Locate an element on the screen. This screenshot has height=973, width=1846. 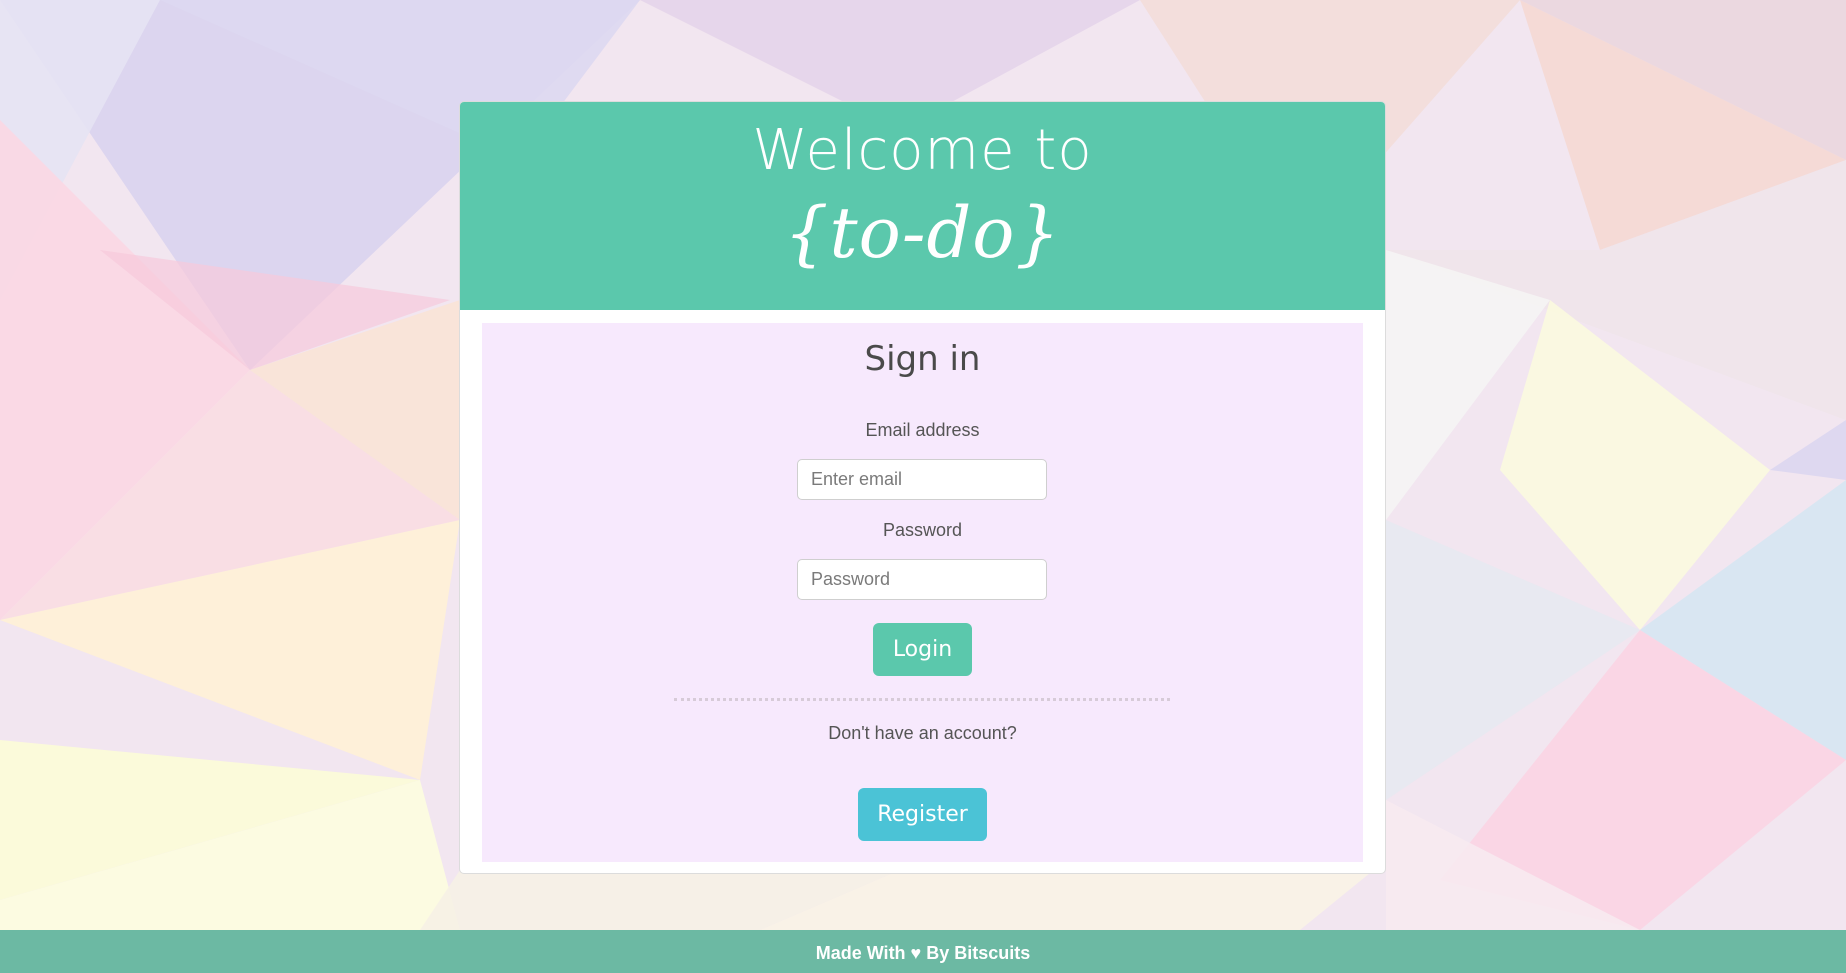
welcome-heading: Welcome to is located at coordinates (922, 150).